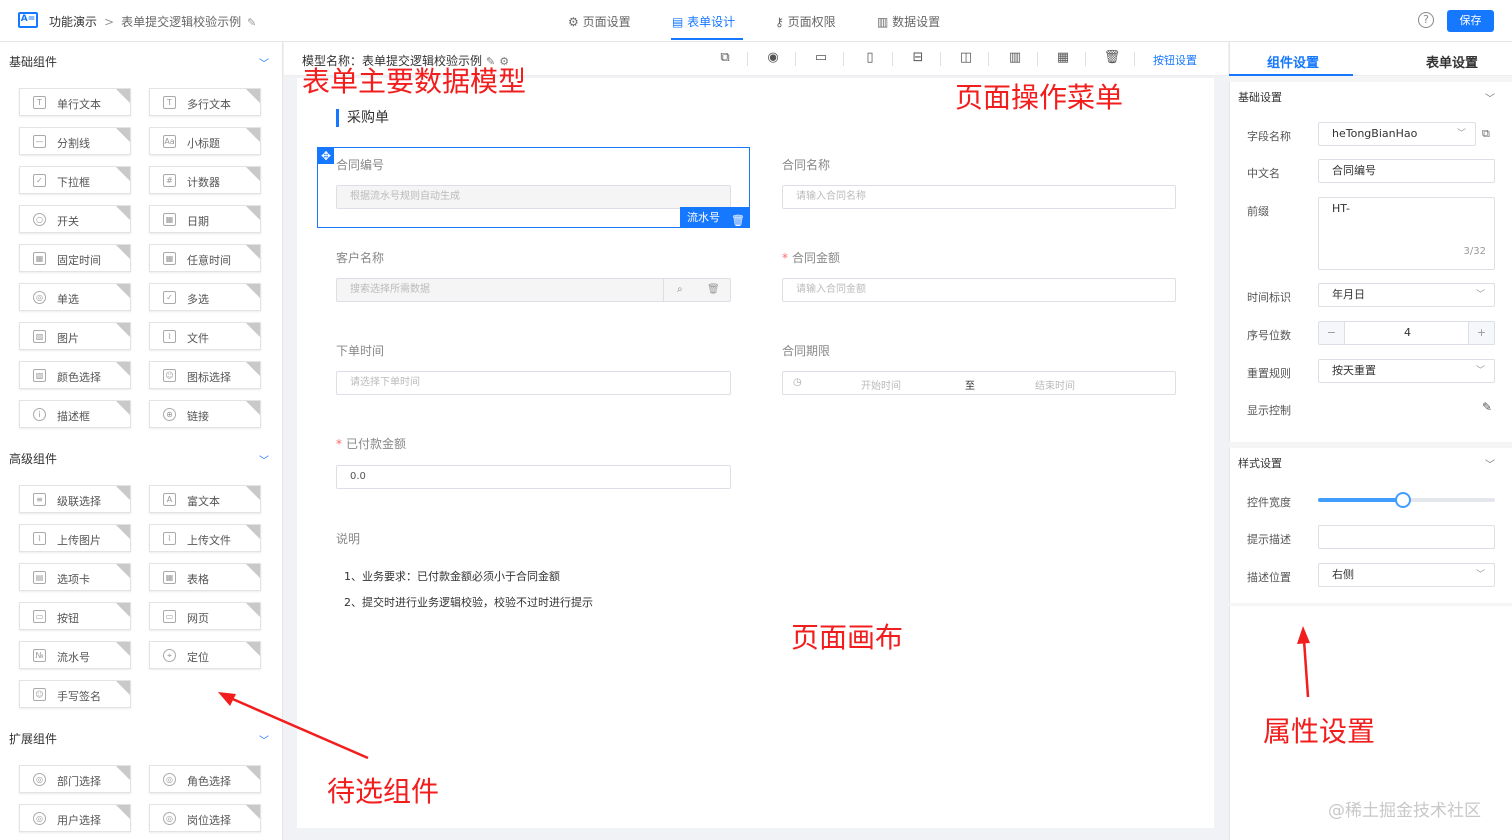  What do you see at coordinates (764, 693) in the screenshot?
I see `annotation-arrows` at bounding box center [764, 693].